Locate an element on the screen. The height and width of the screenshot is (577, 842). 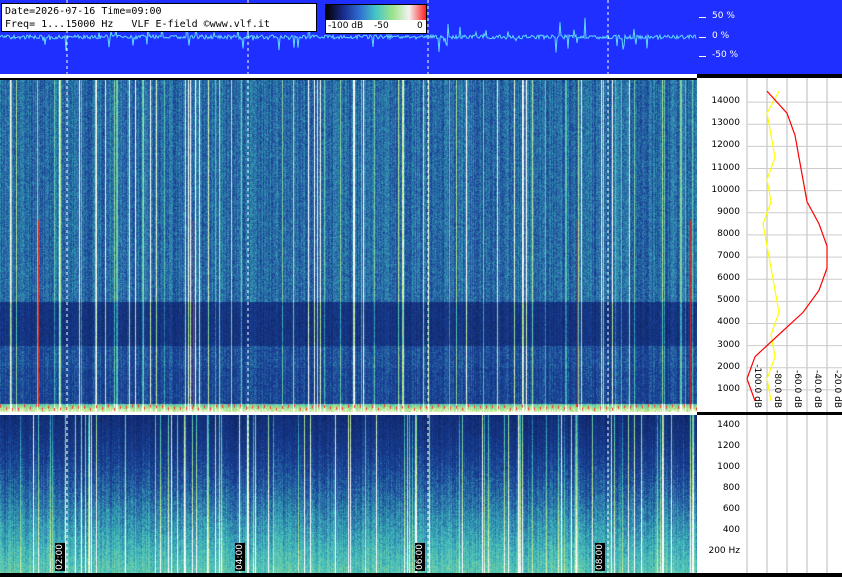
time-label: 08:00 is located at coordinates (600, 557).